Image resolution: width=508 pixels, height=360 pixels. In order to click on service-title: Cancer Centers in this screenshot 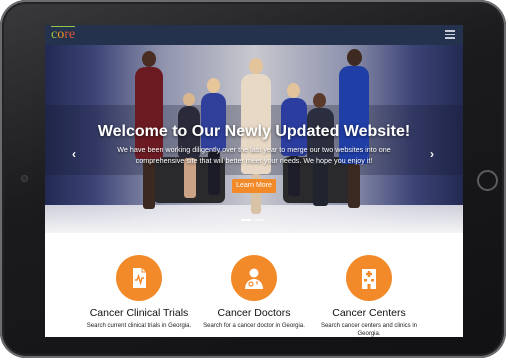, I will do `click(369, 313)`.